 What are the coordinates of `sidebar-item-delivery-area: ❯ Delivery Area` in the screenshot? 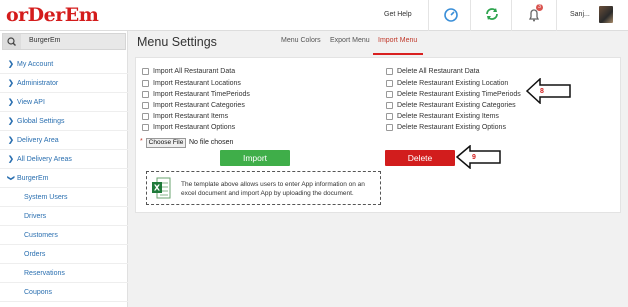 It's located at (64, 140).